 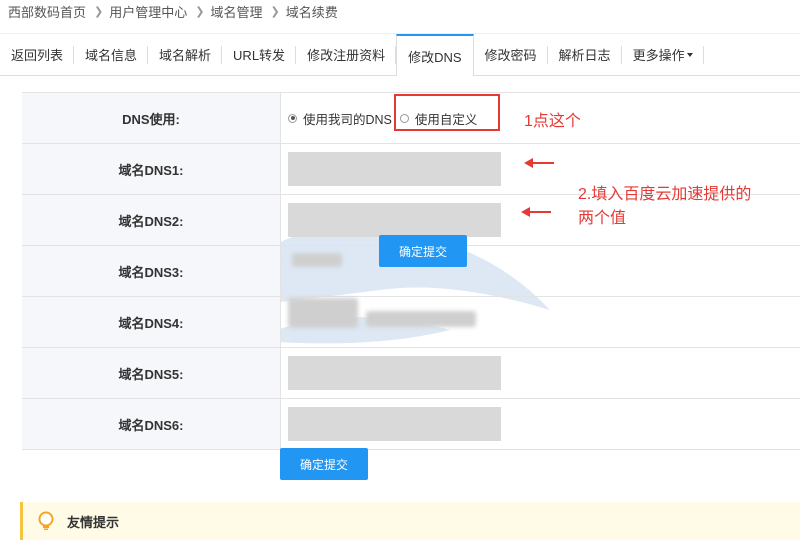 What do you see at coordinates (111, 54) in the screenshot?
I see `tab-domain-info: 域名信息` at bounding box center [111, 54].